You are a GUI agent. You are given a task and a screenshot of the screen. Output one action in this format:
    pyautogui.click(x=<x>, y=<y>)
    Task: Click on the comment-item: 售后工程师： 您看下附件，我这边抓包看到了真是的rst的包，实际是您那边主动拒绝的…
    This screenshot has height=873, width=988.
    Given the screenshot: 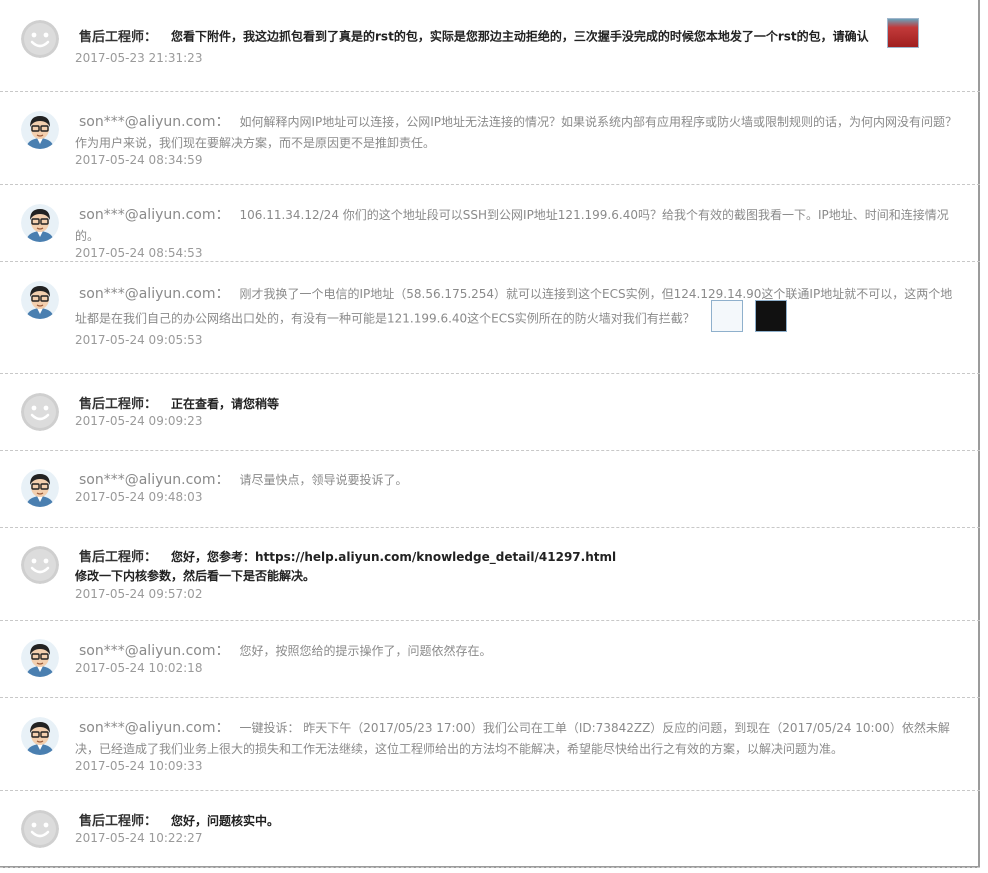 What is the action you would take?
    pyautogui.click(x=490, y=46)
    